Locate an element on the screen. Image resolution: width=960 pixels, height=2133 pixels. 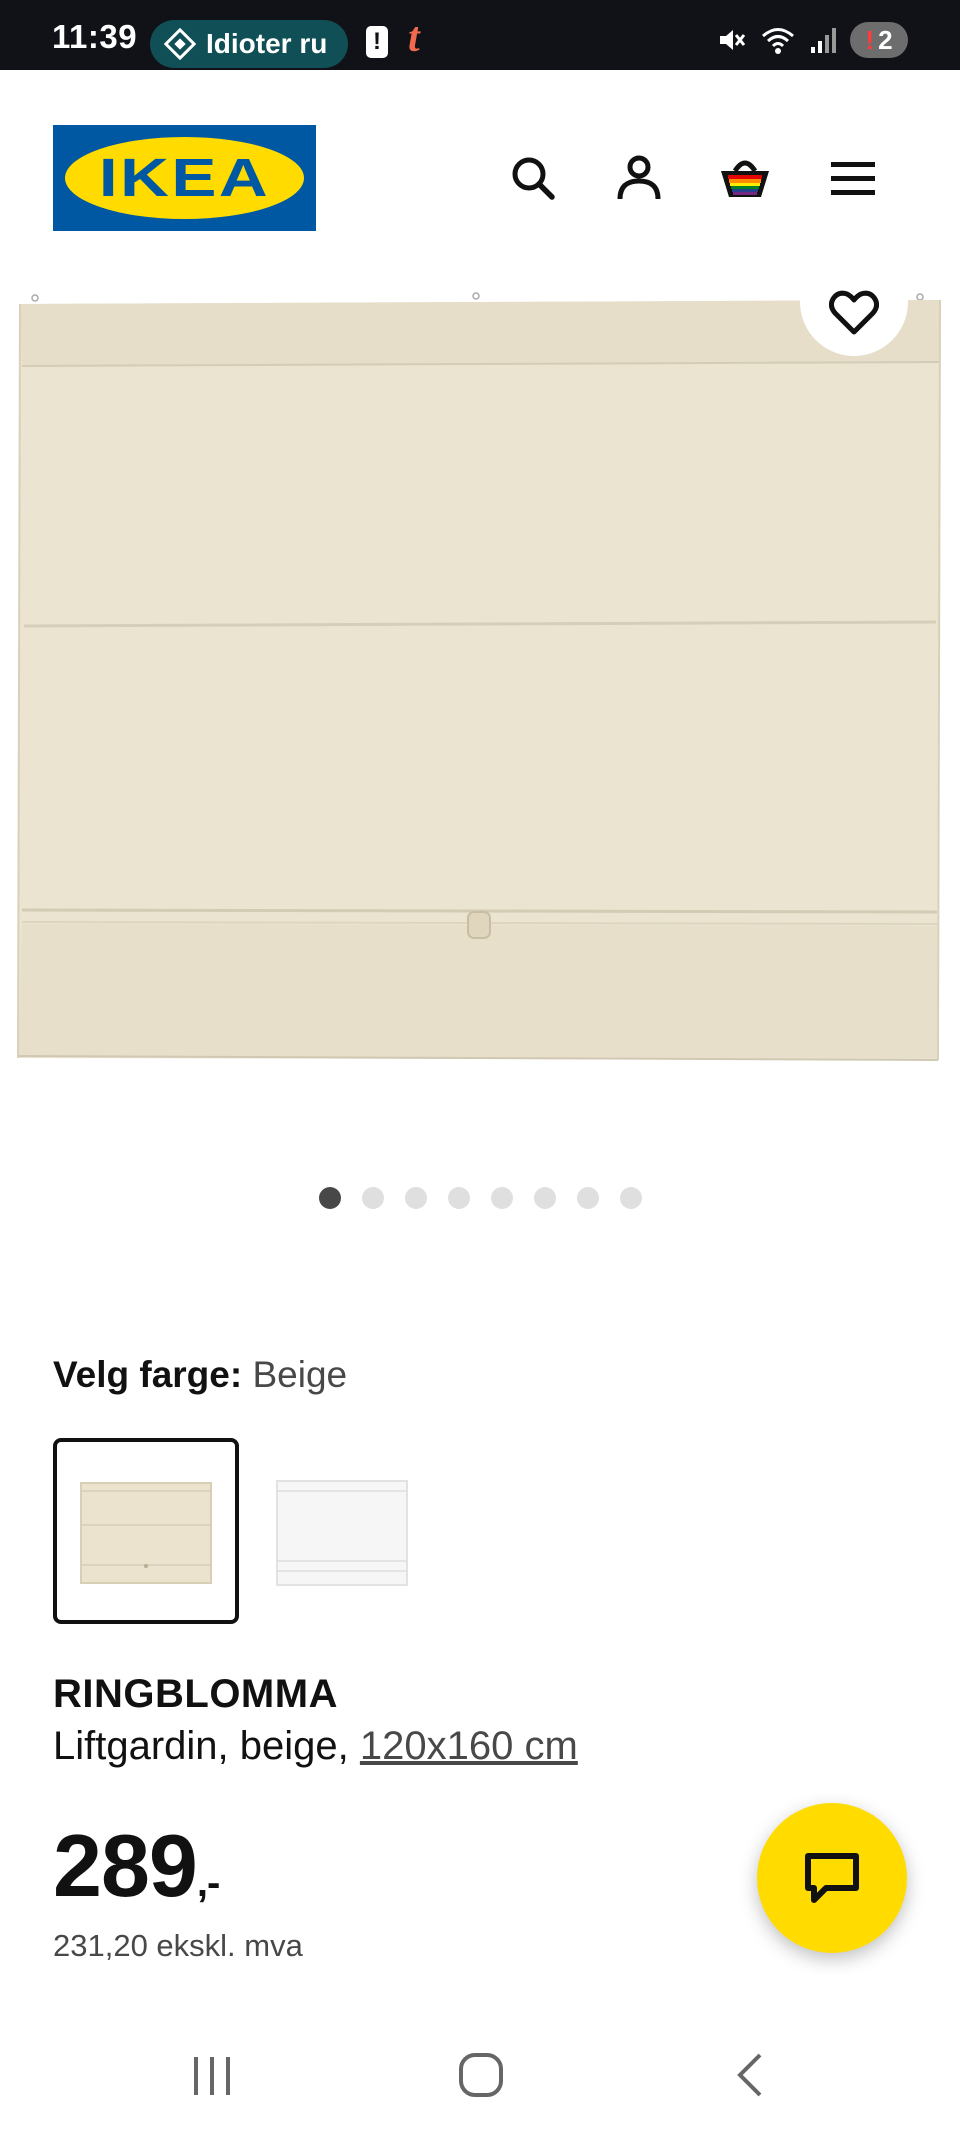
product-name: RINGBLOMMA is located at coordinates (195, 1694).